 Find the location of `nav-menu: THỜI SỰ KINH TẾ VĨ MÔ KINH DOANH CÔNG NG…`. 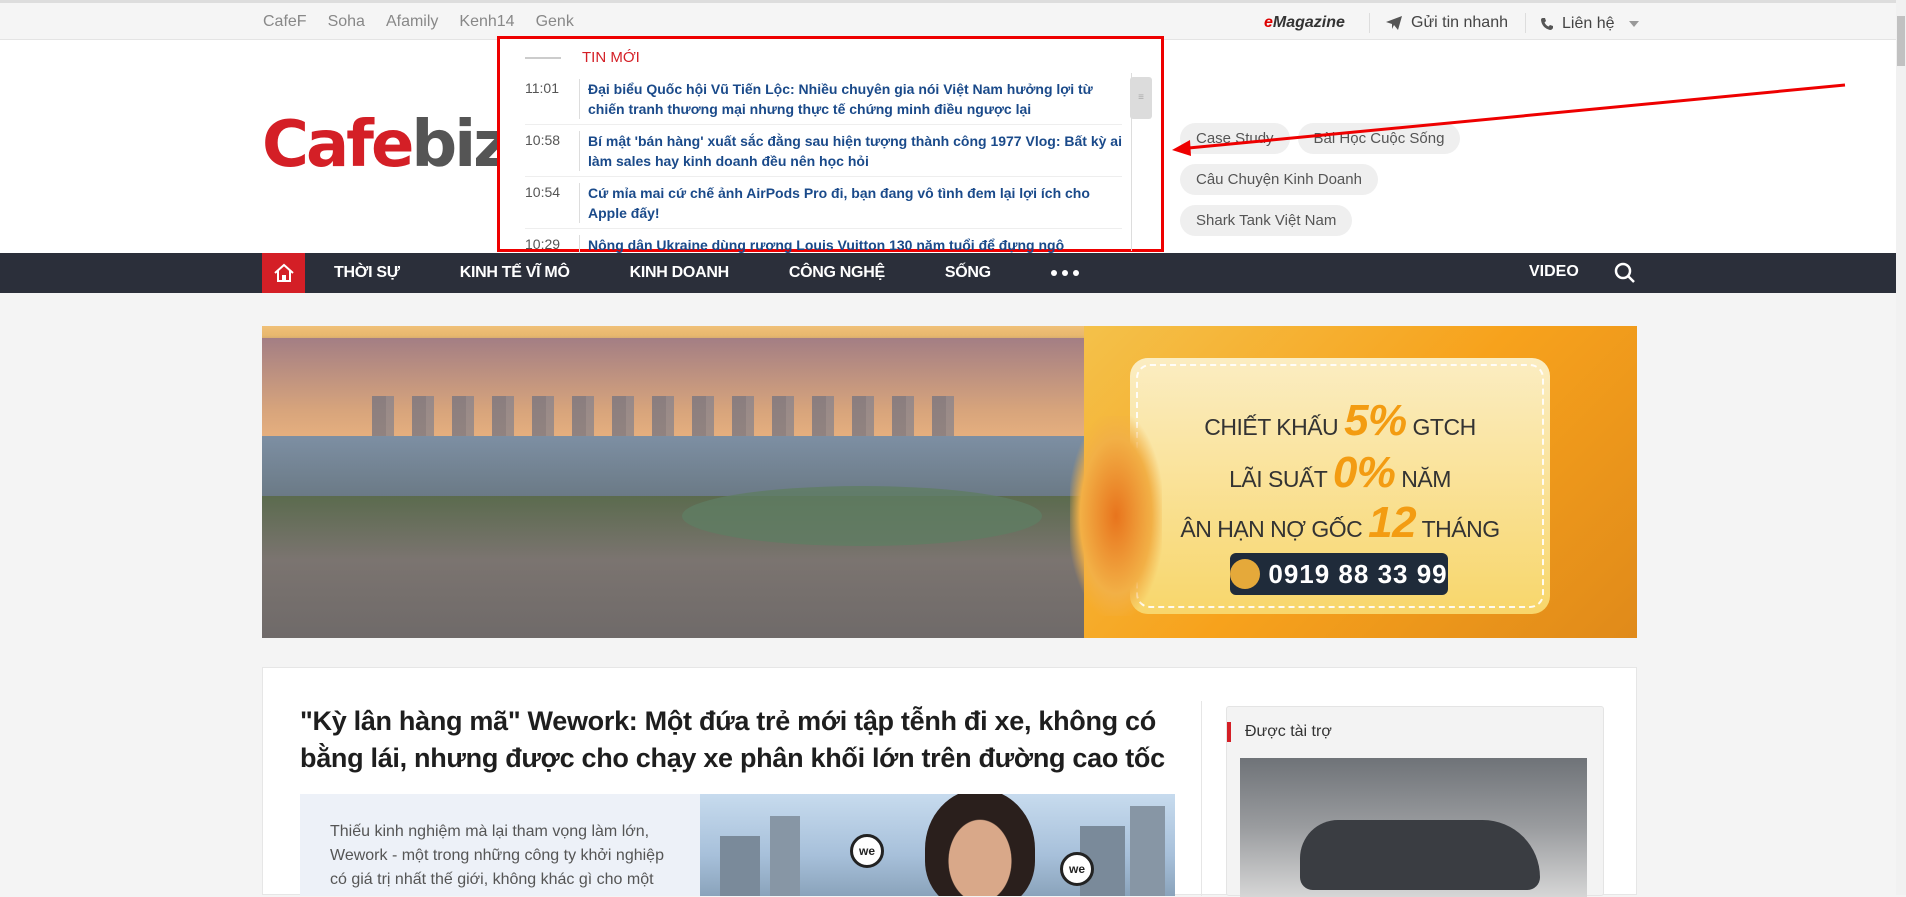

nav-menu: THỜI SỰ KINH TẾ VĨ MÔ KINH DOANH CÔNG NG… is located at coordinates (706, 273).